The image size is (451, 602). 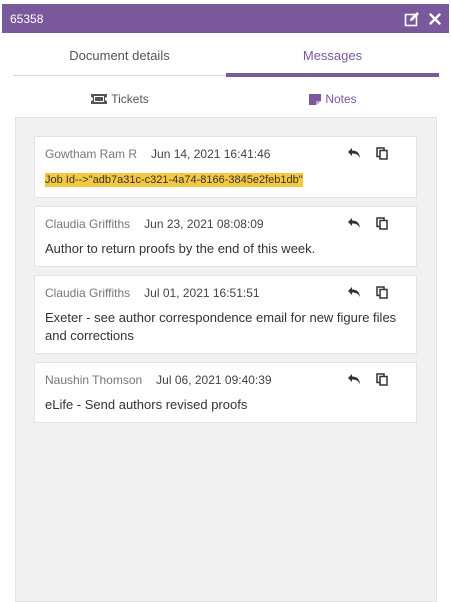 I want to click on tab-document-details: Document details, so click(x=119, y=55).